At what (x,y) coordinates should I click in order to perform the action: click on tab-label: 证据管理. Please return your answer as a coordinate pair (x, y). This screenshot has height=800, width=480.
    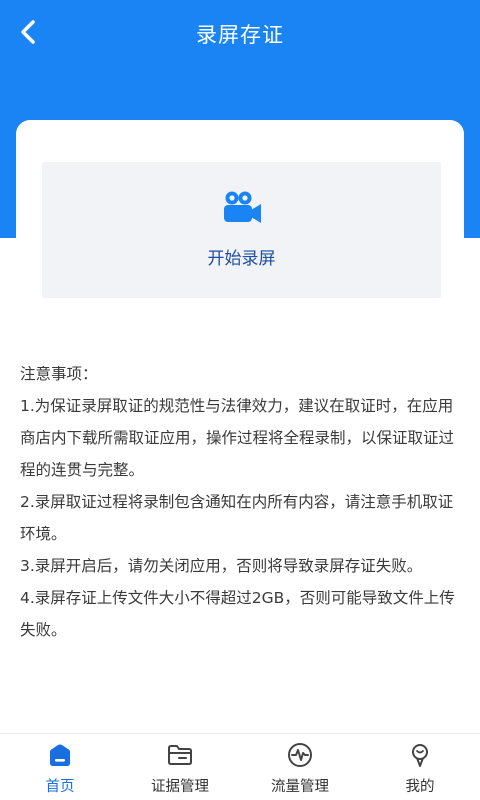
    Looking at the image, I should click on (180, 787).